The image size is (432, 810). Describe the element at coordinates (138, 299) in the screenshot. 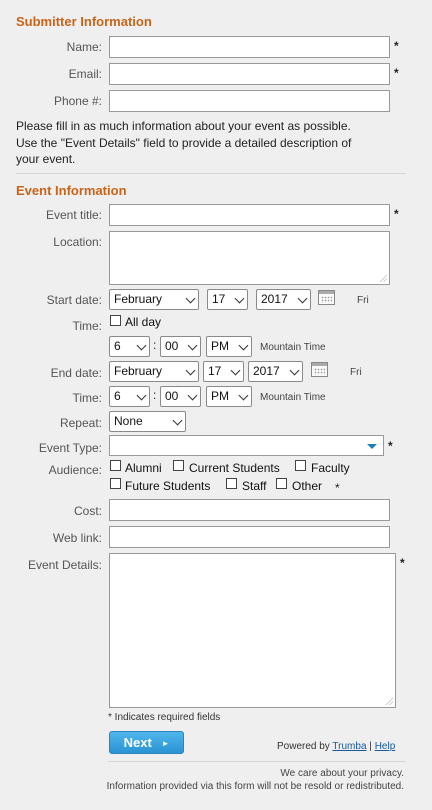

I see `start-month-value: February` at that location.